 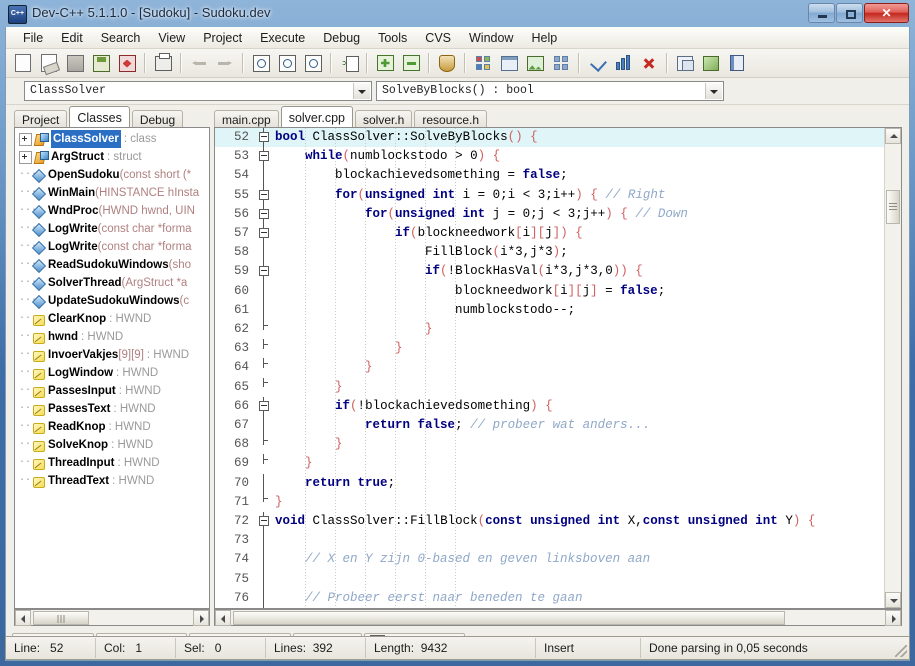 What do you see at coordinates (550, 91) in the screenshot?
I see `member-selector-combo: SolveByBlocks() : bool` at bounding box center [550, 91].